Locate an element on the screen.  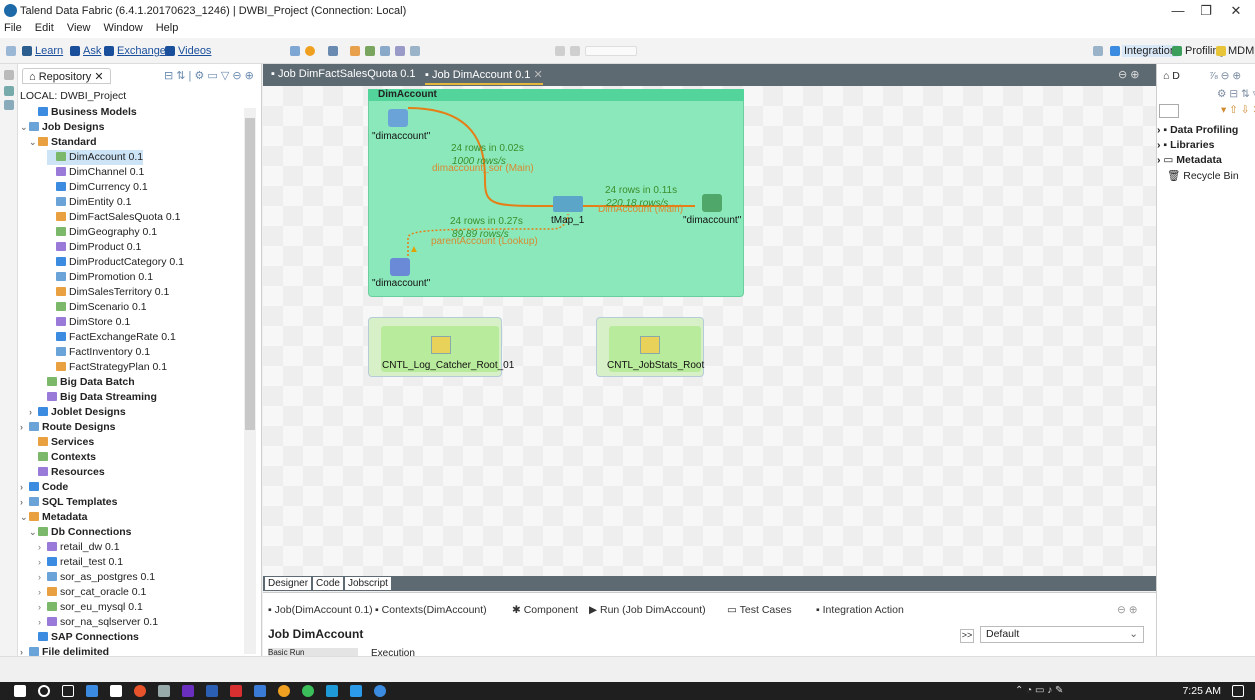
tree-item: ⌄ Standard is located at coordinates (63, 142).